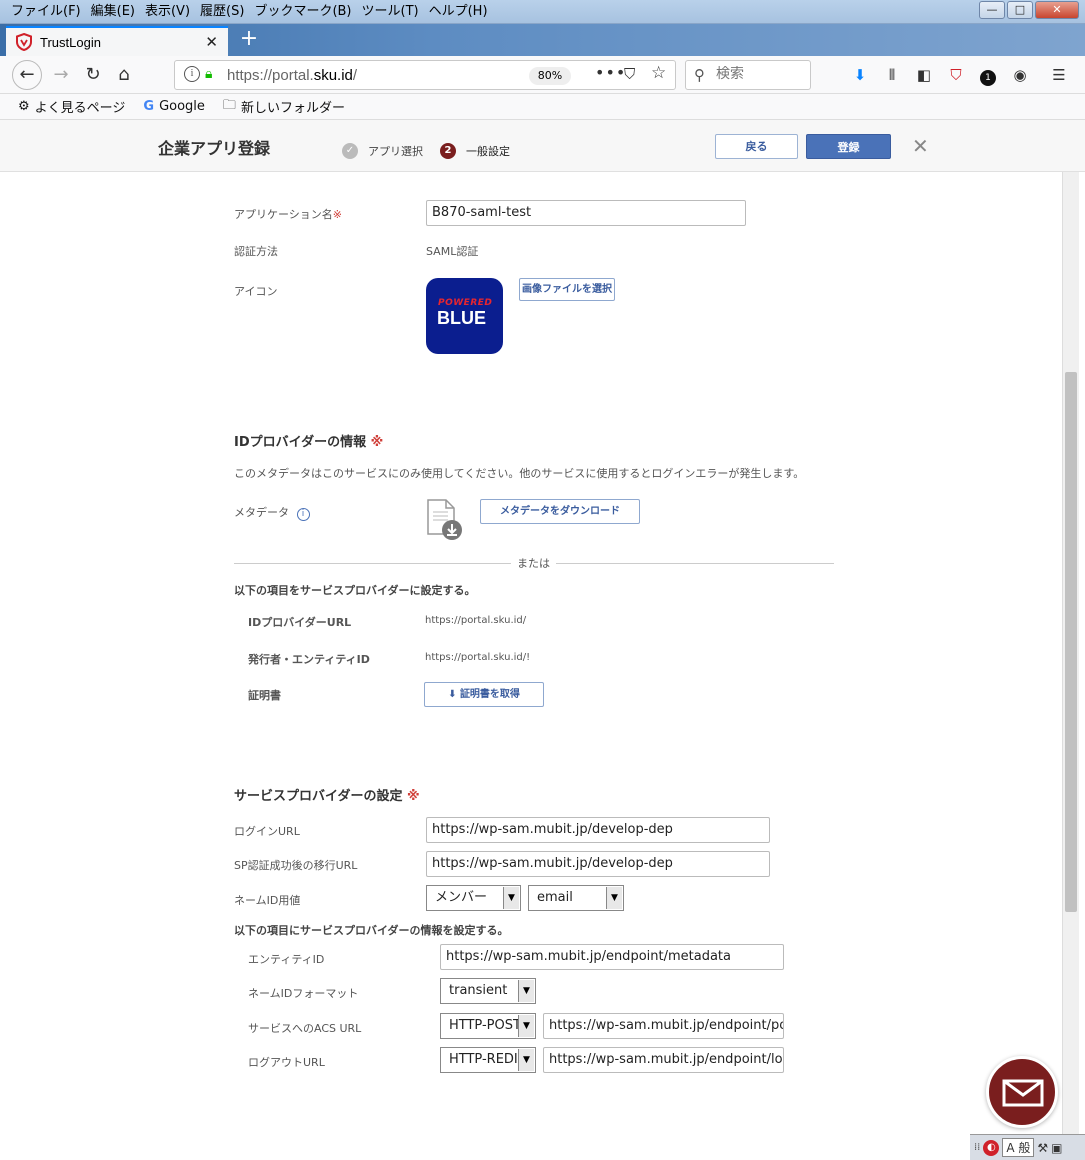 Image resolution: width=1085 pixels, height=1160 pixels. Describe the element at coordinates (555, 897) in the screenshot. I see `select-value: email` at that location.